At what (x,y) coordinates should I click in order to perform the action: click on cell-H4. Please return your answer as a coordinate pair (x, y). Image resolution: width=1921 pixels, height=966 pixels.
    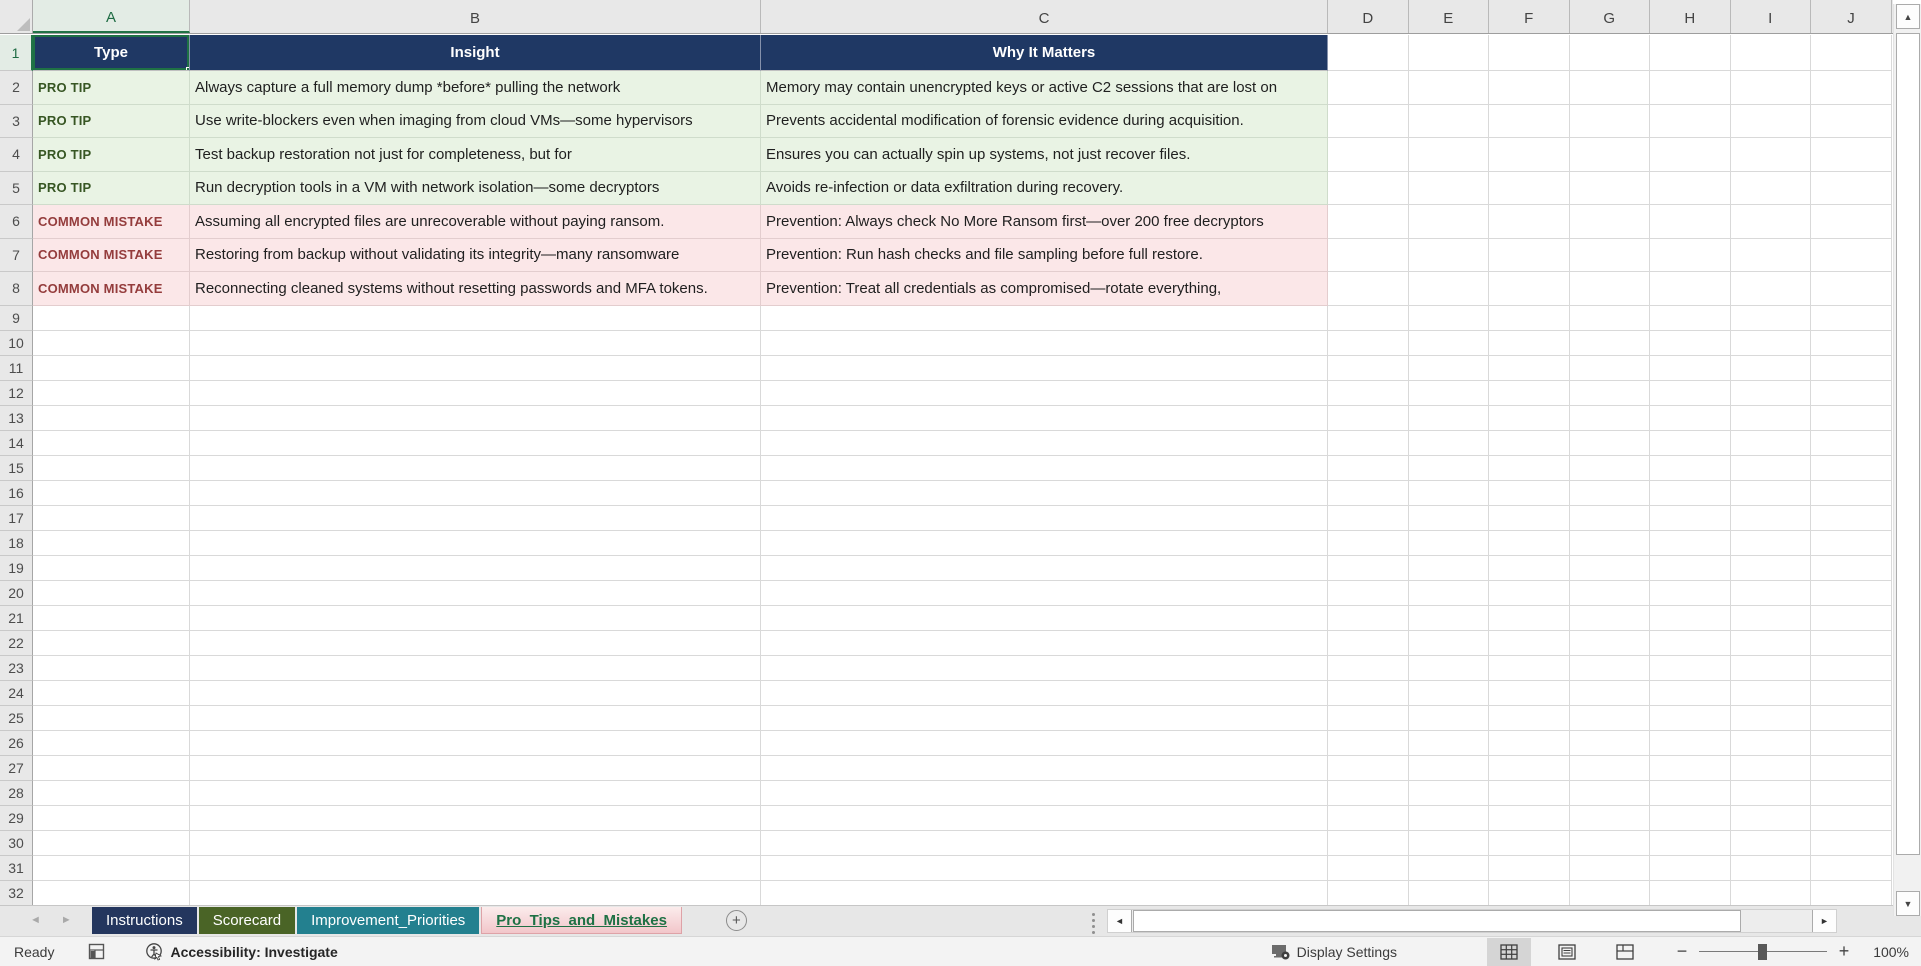
    Looking at the image, I should click on (1690, 155).